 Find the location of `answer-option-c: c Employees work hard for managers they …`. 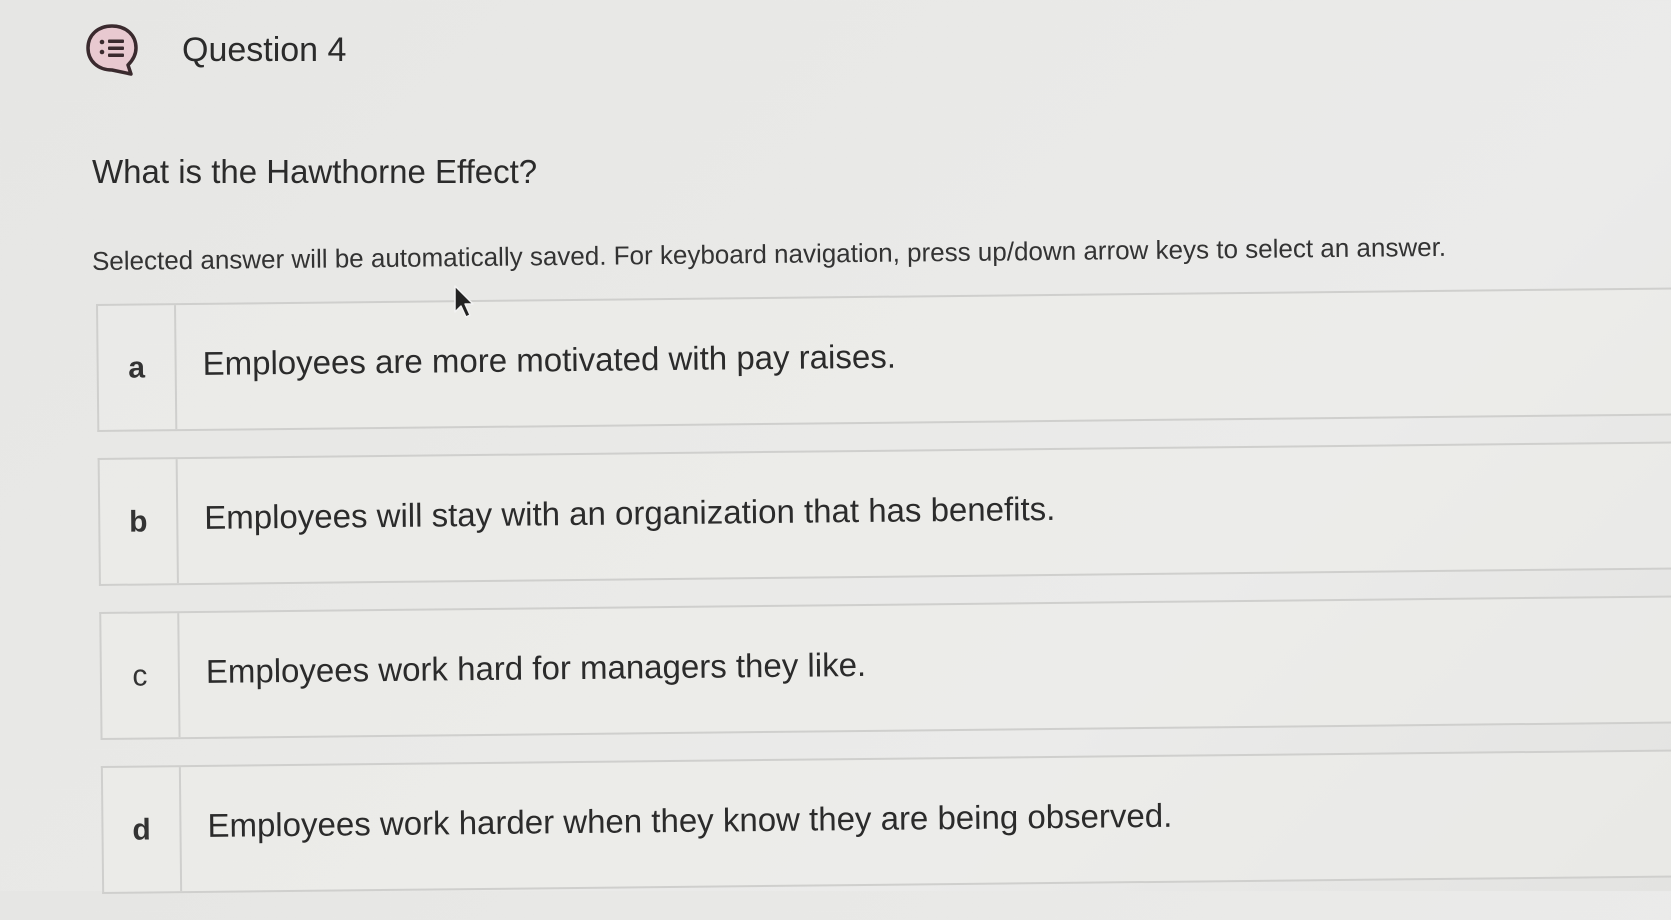

answer-option-c: c Employees work hard for managers they … is located at coordinates (885, 667).